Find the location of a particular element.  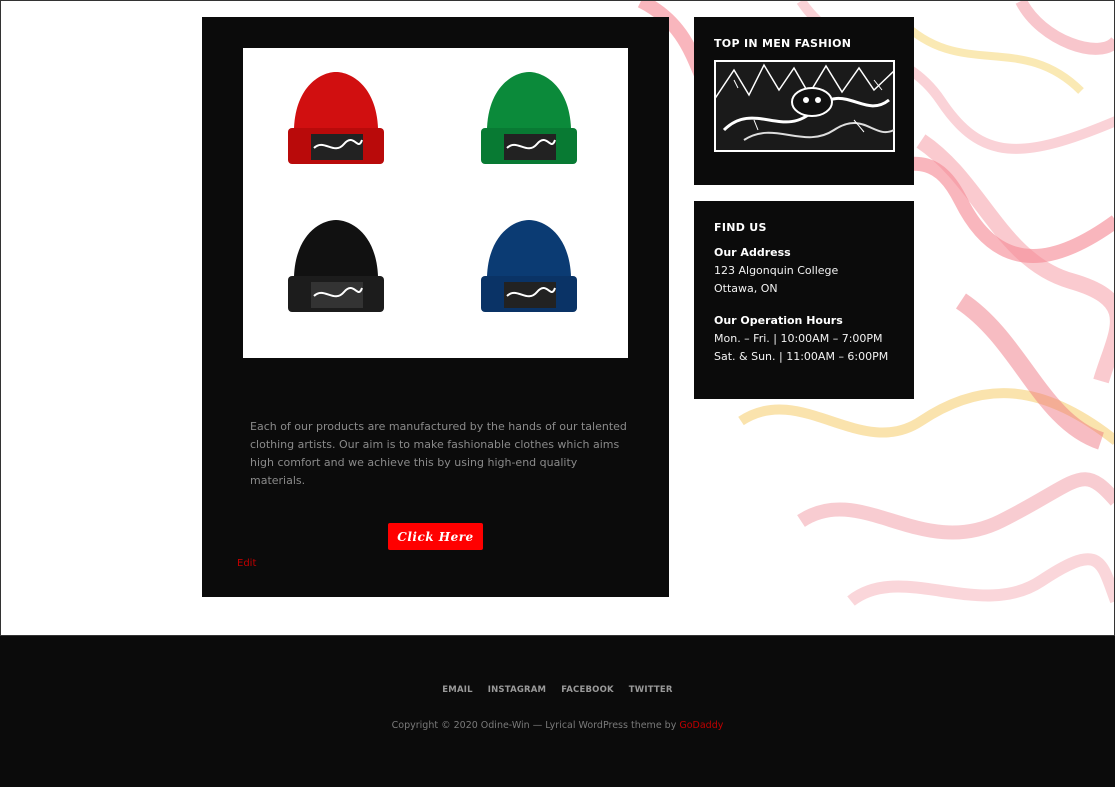

beanie-blue-image is located at coordinates (529, 266).